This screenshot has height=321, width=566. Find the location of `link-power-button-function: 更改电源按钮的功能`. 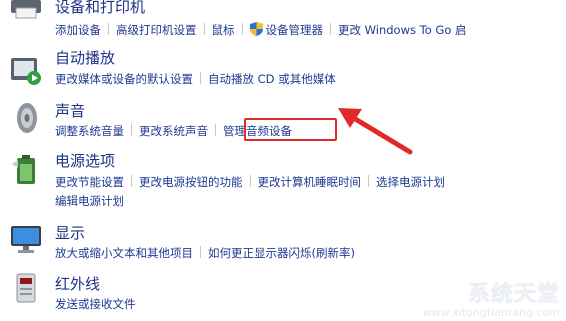

link-power-button-function: 更改电源按钮的功能 is located at coordinates (191, 182).